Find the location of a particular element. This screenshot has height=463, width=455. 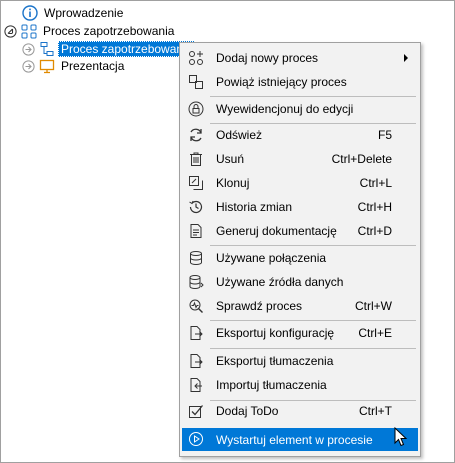

menu-item-used-connections: Używane połączenia is located at coordinates (300, 258).